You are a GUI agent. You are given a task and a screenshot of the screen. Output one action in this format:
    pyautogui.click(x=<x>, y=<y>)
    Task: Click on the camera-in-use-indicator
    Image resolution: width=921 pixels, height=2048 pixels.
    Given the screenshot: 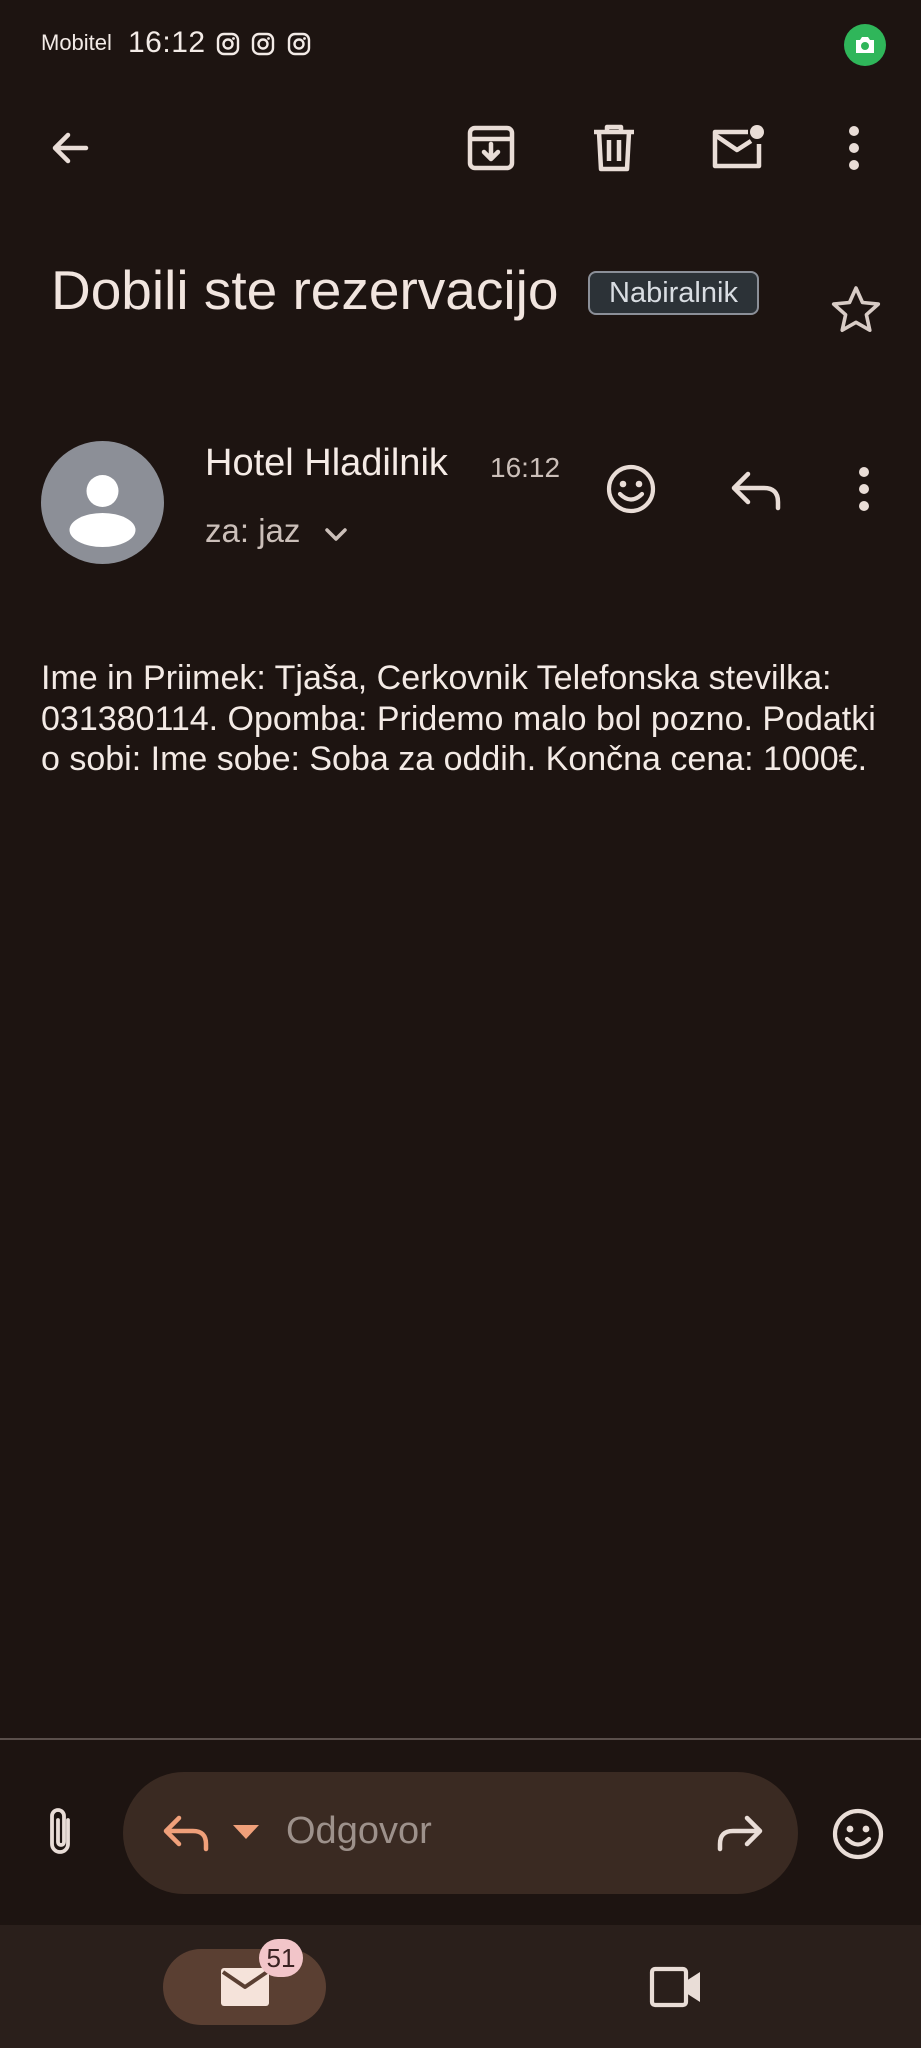 What is the action you would take?
    pyautogui.click(x=865, y=45)
    